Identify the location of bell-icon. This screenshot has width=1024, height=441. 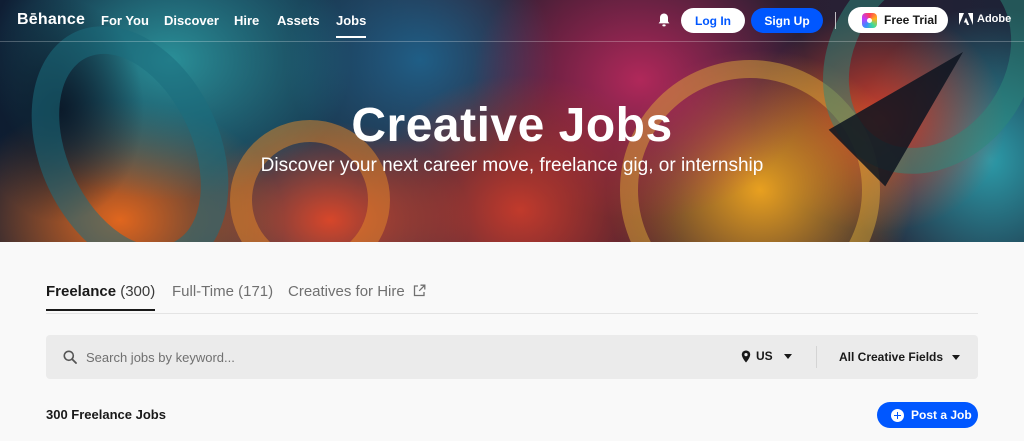
(664, 20).